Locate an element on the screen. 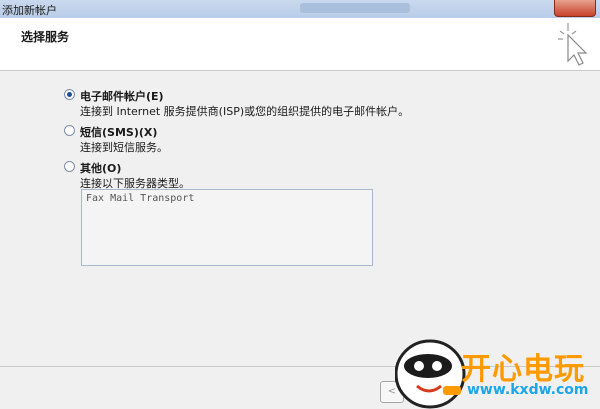 Image resolution: width=600 pixels, height=409 pixels. option-other-label: 其他(O) is located at coordinates (101, 168).